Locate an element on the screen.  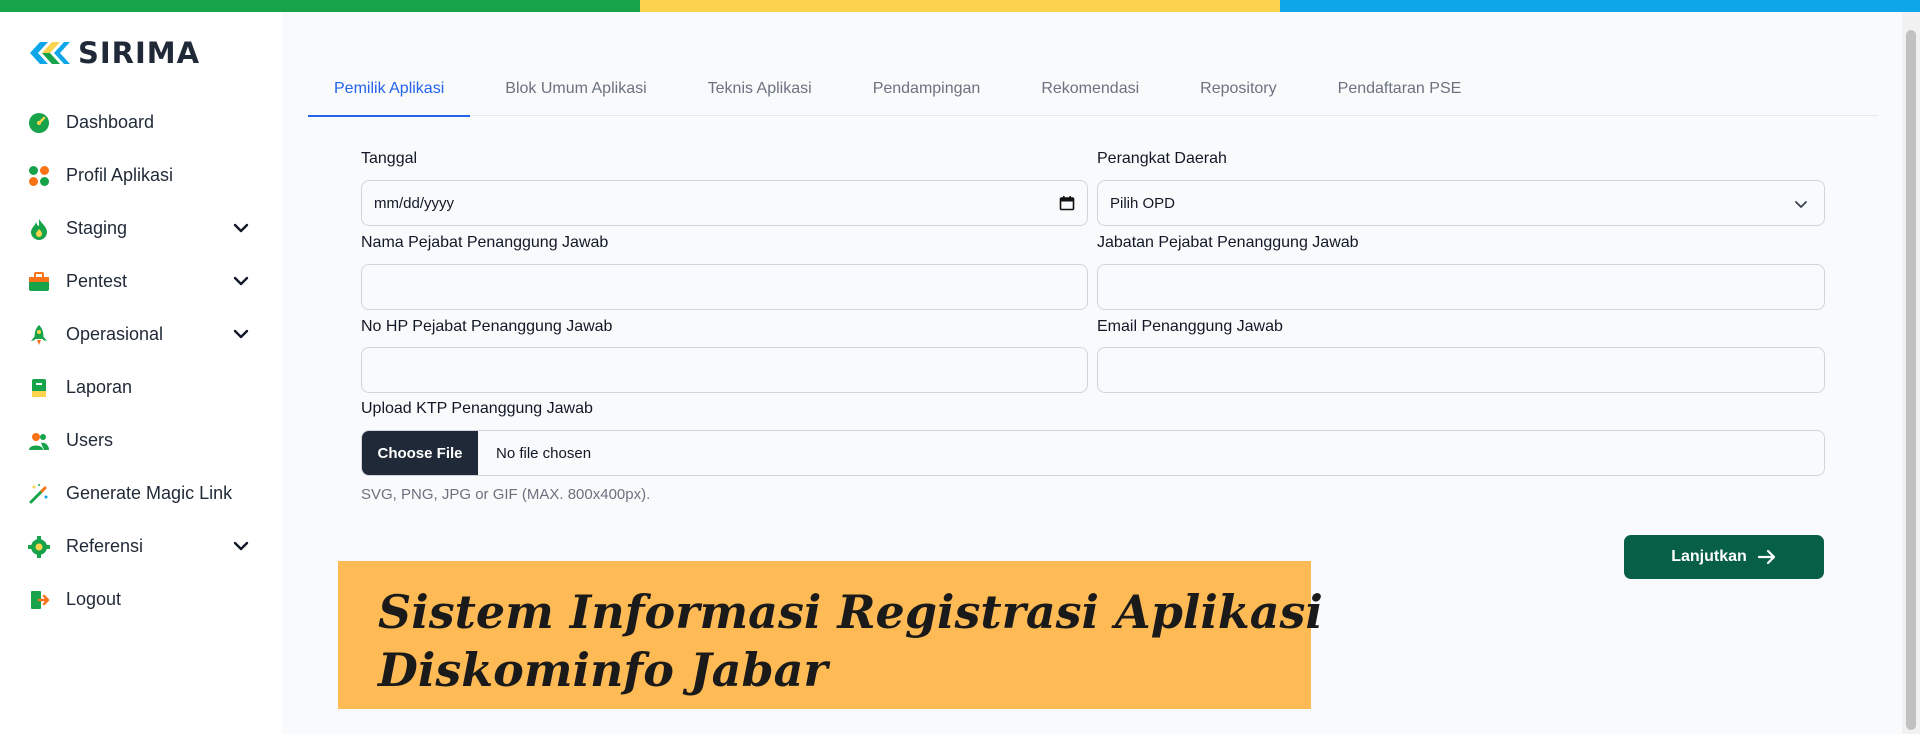
users-icon is located at coordinates (39, 441).